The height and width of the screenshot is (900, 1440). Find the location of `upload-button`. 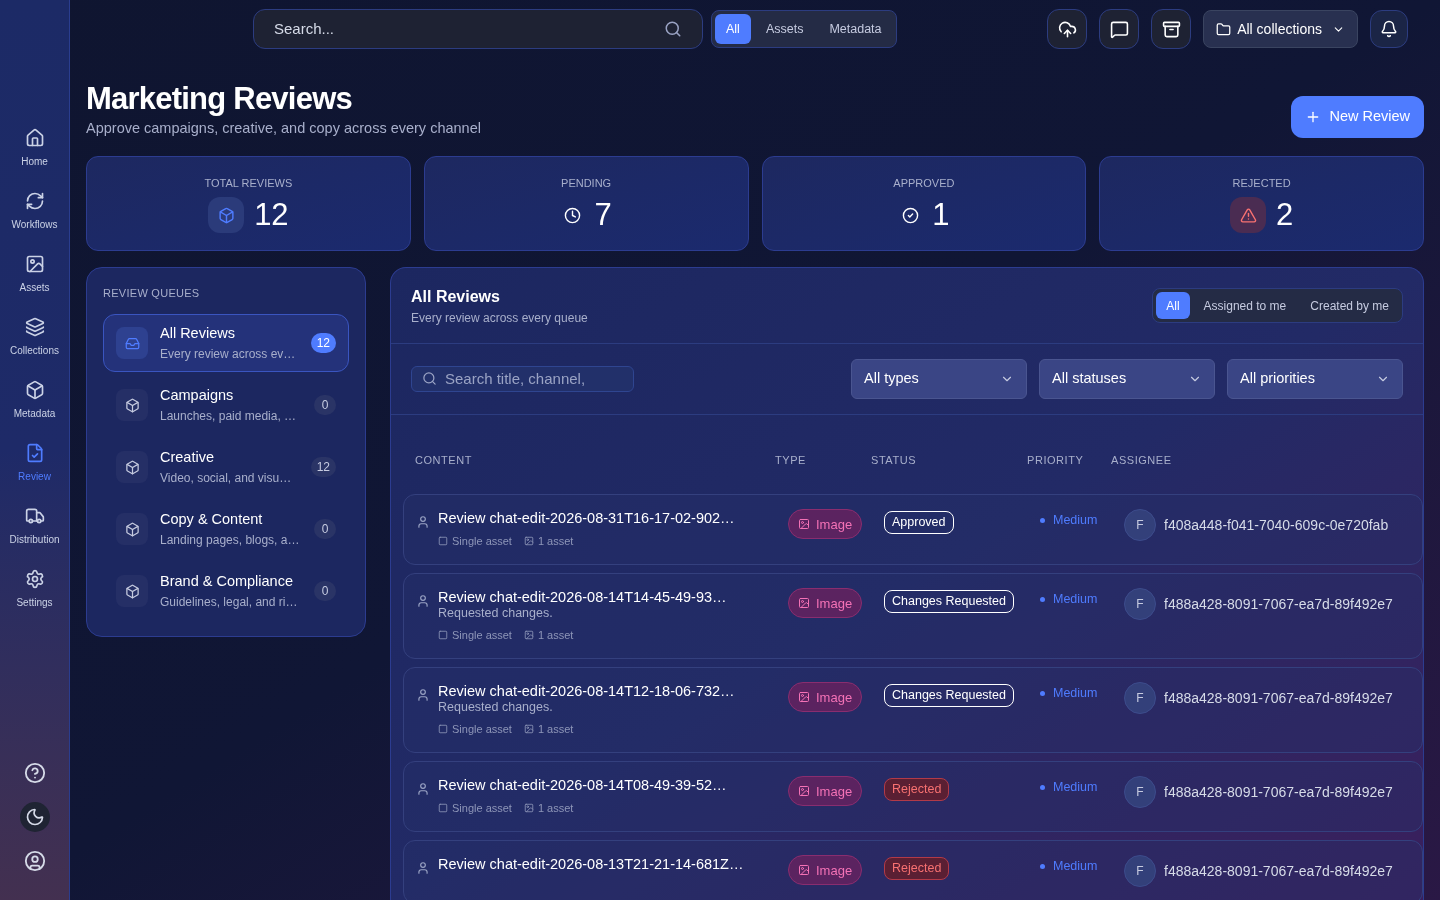

upload-button is located at coordinates (1067, 29).